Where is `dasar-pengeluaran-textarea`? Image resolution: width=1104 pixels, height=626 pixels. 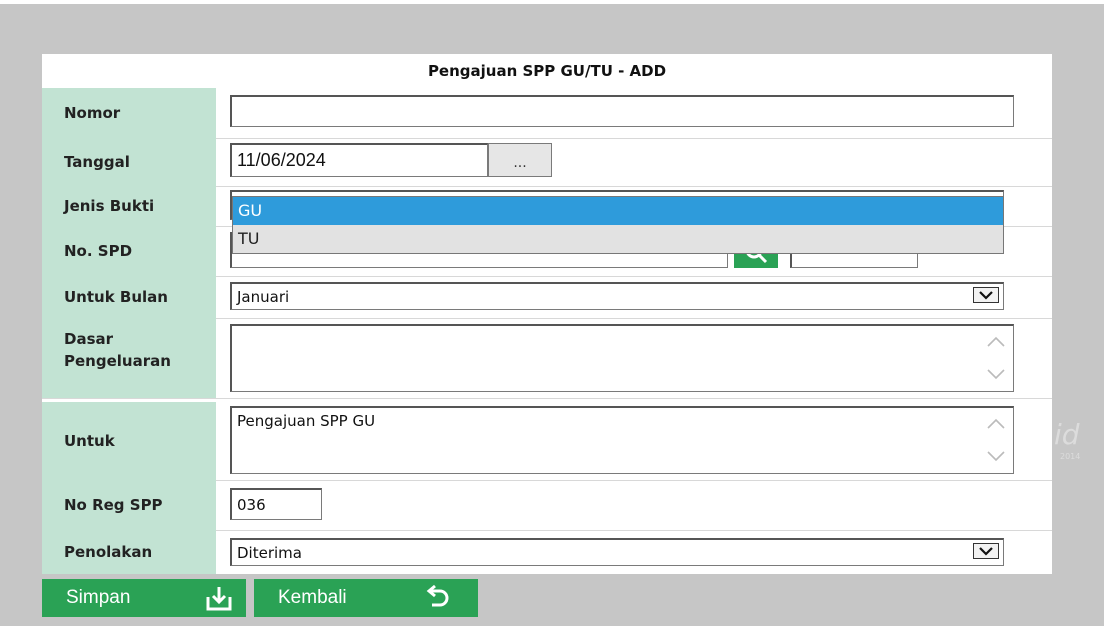
dasar-pengeluaran-textarea is located at coordinates (622, 358).